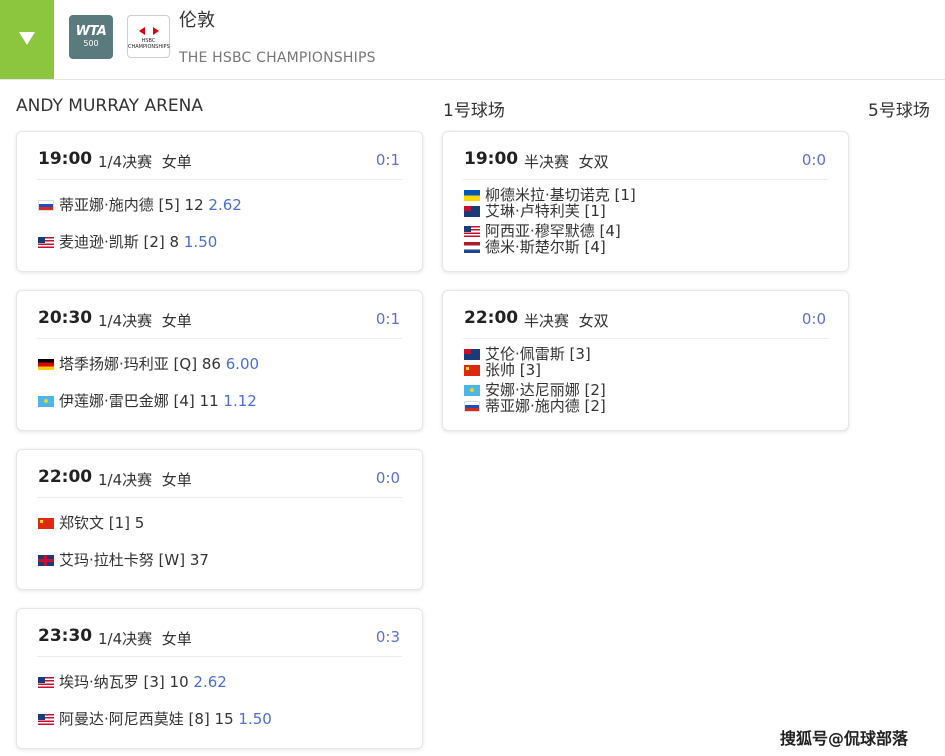 The image size is (945, 756). What do you see at coordinates (91, 37) in the screenshot?
I see `wta-500-logo: WTA 500` at bounding box center [91, 37].